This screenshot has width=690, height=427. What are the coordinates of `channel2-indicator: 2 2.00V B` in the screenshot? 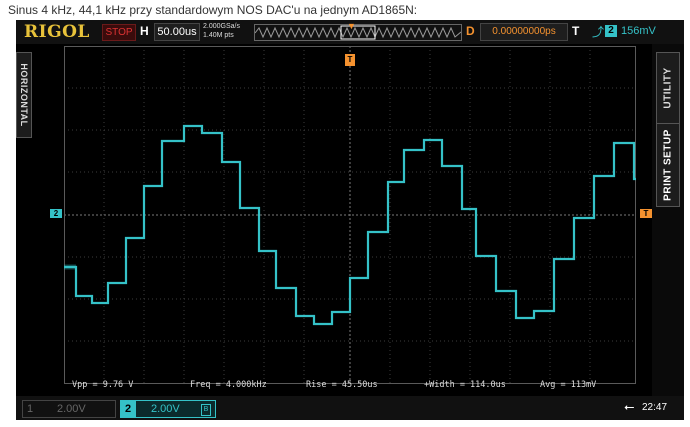 It's located at (168, 409).